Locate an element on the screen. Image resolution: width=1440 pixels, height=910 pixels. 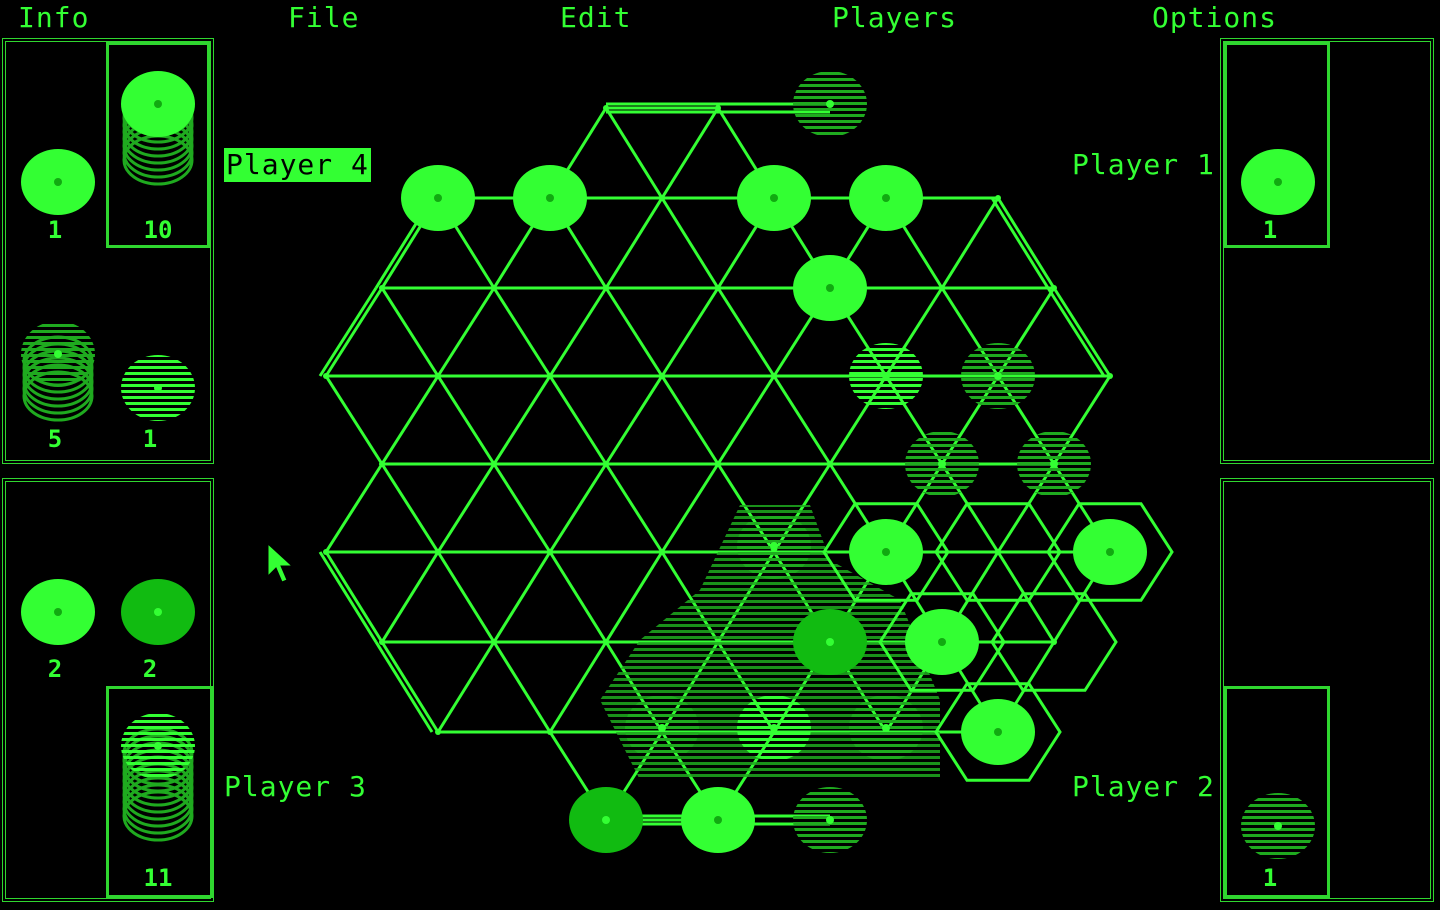
player3-reserve-count: 11 is located at coordinates (158, 878).